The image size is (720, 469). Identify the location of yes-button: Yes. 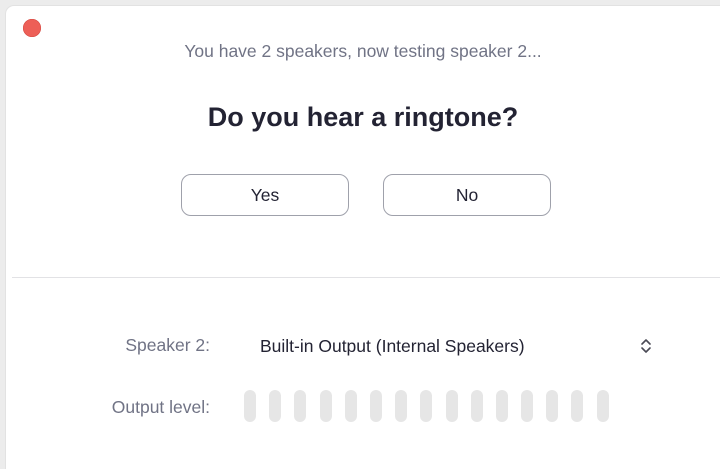
(265, 195).